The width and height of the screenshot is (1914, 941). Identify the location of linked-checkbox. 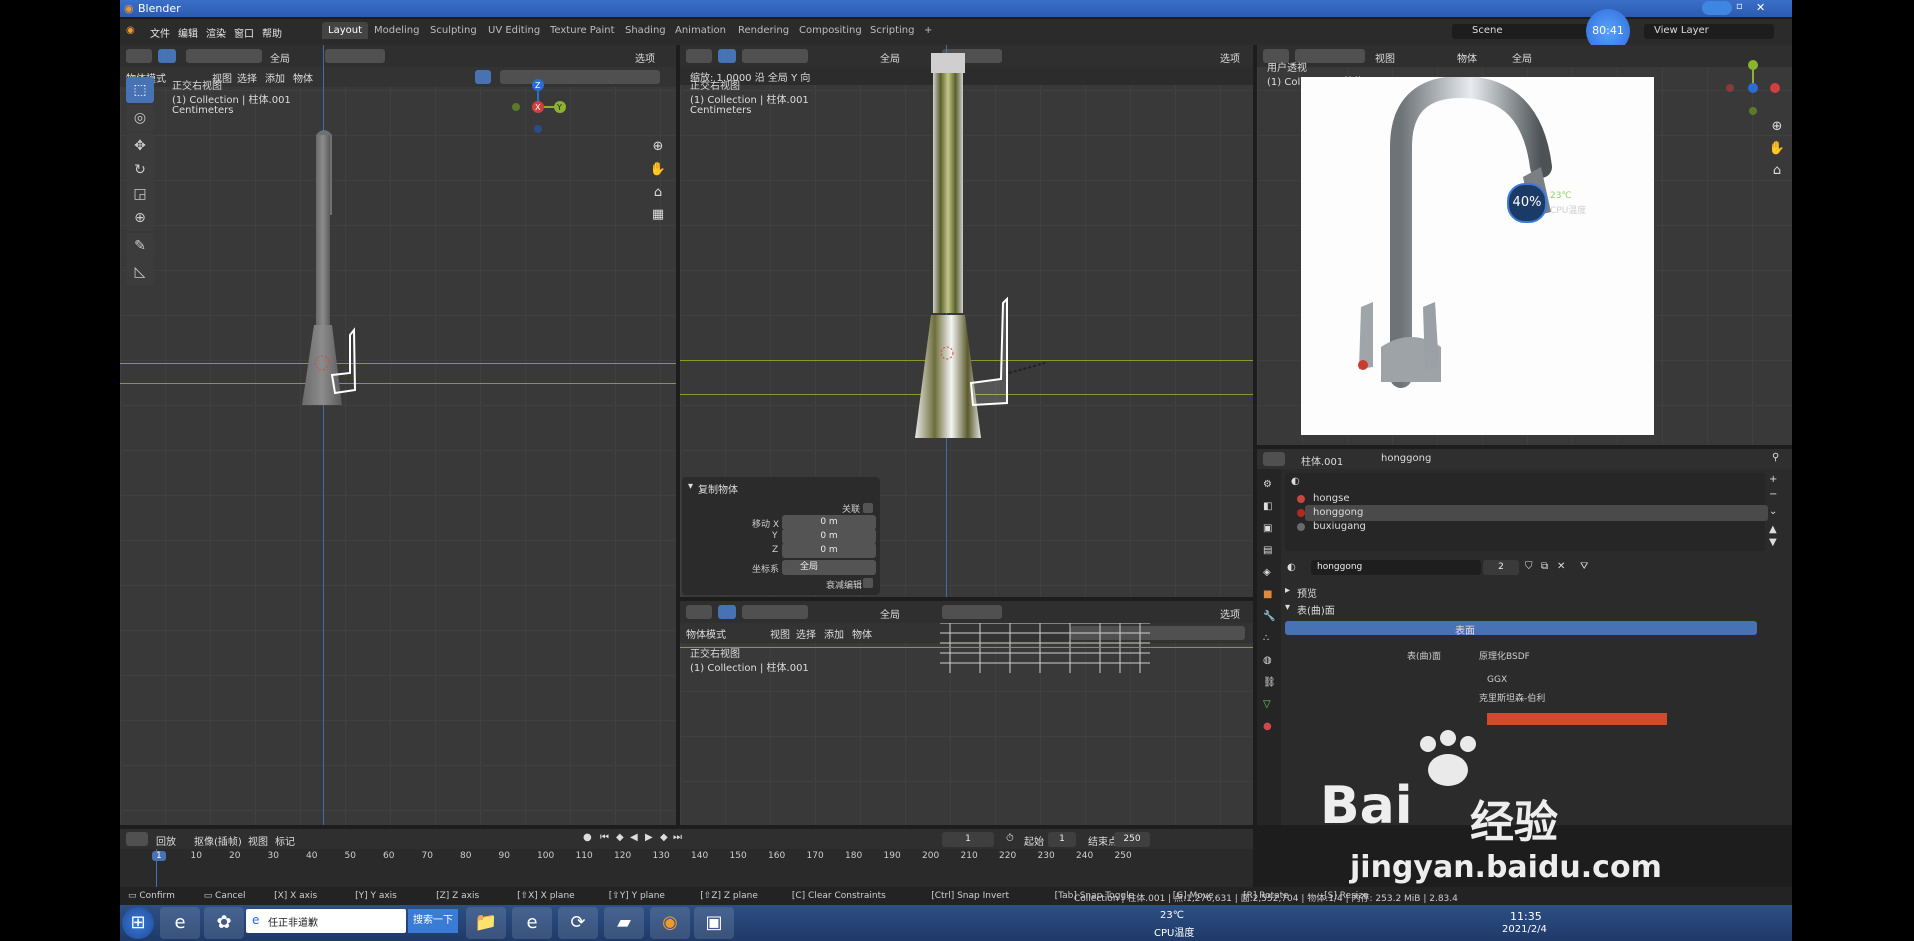
(868, 508).